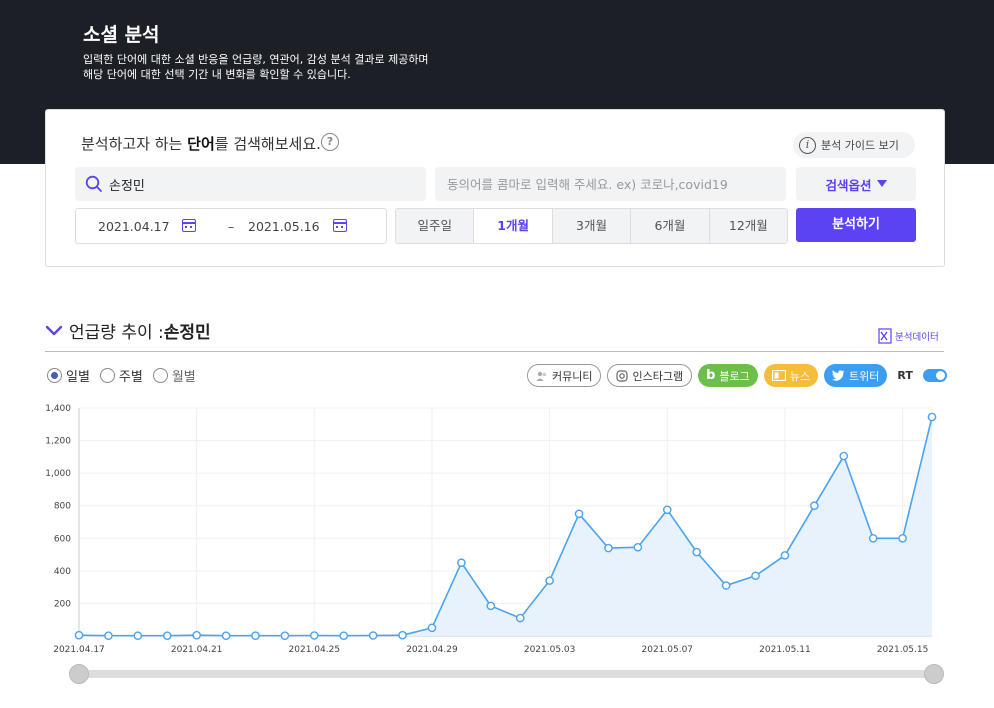  I want to click on y-tick-label: 400, so click(62, 572).